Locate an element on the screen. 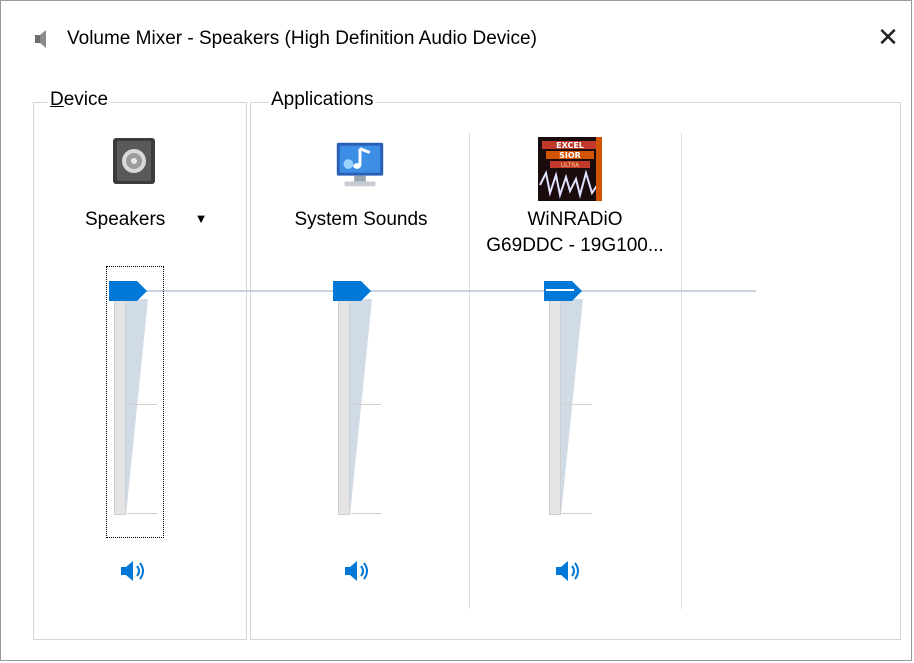 This screenshot has width=914, height=663. winradio-icon: EXCEL SIOR ULTRA is located at coordinates (570, 169).